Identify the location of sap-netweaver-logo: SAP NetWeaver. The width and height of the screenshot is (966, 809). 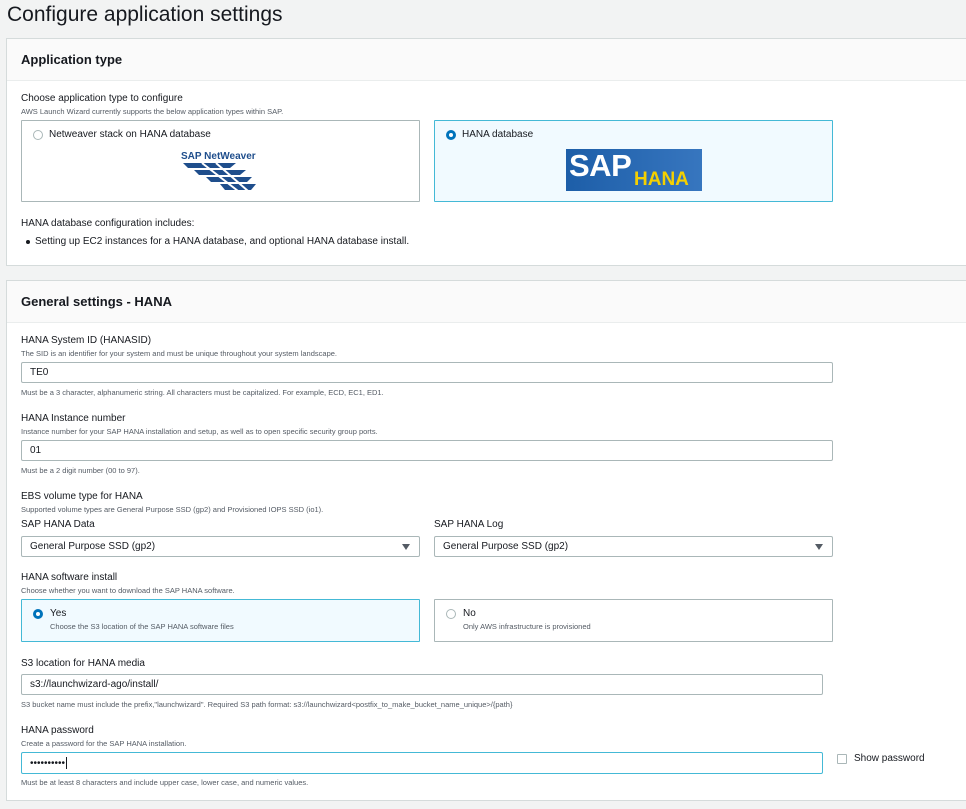
(221, 173).